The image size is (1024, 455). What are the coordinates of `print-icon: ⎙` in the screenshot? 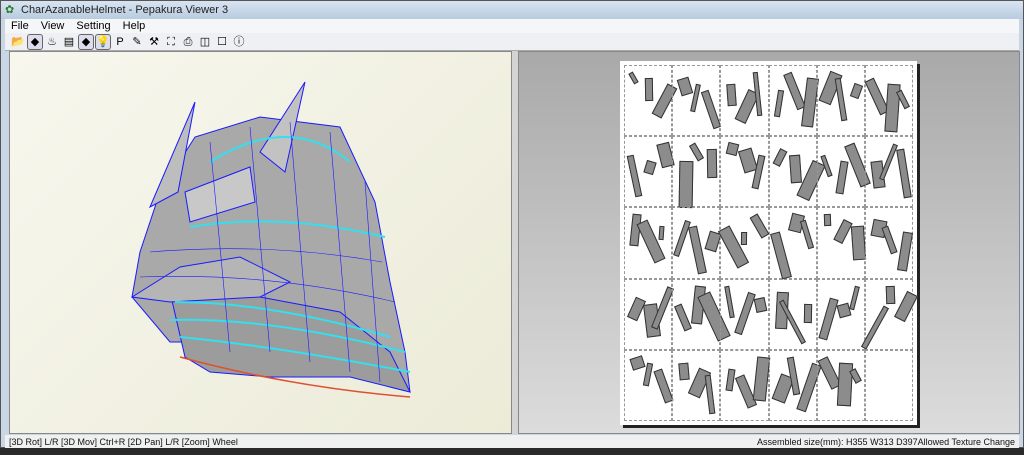 It's located at (188, 41).